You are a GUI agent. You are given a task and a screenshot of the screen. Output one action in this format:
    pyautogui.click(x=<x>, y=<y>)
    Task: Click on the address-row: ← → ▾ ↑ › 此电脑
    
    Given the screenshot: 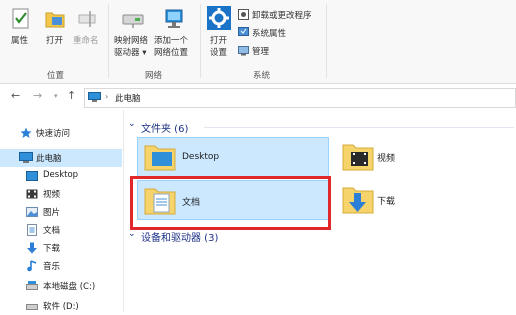 What is the action you would take?
    pyautogui.click(x=258, y=97)
    